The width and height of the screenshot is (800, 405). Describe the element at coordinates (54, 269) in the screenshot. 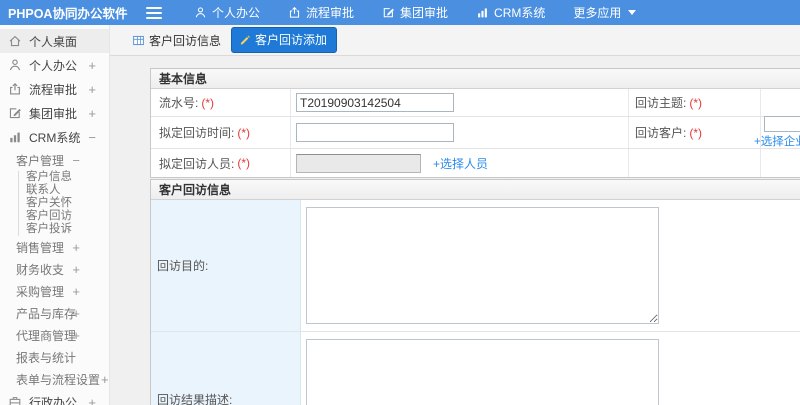

I see `sidebar-item-finance: 财务收支 +` at that location.